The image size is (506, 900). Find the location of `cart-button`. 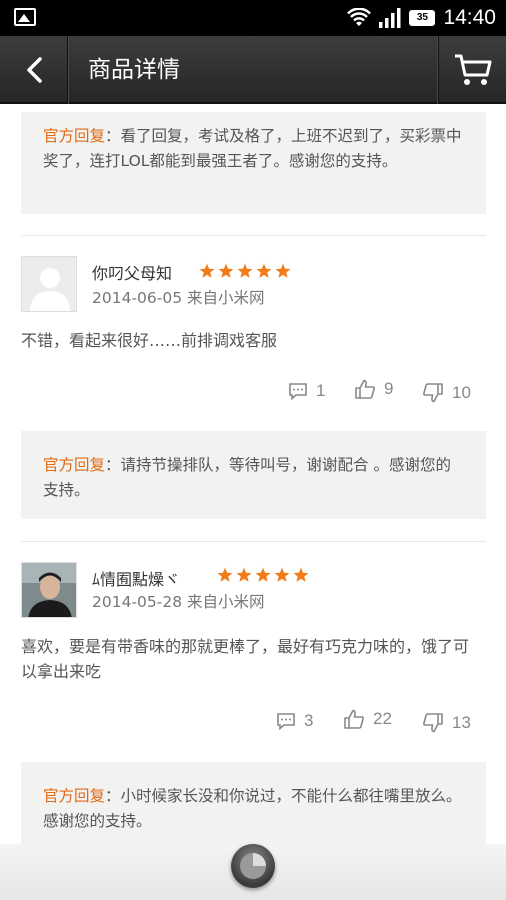

cart-button is located at coordinates (472, 70).